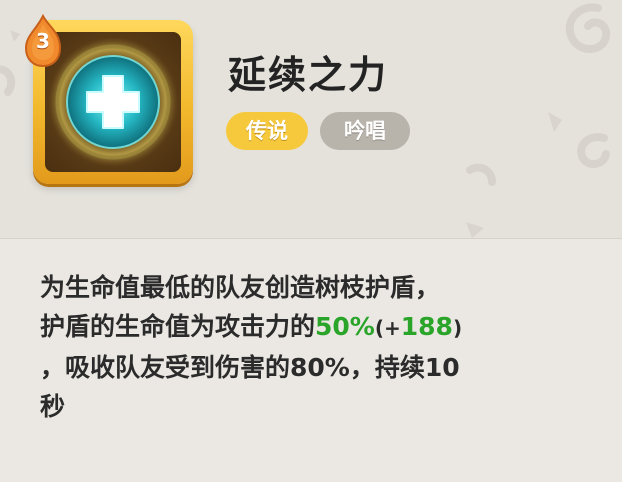 The height and width of the screenshot is (482, 622). Describe the element at coordinates (457, 328) in the screenshot. I see `bonus-paren-close: )` at that location.